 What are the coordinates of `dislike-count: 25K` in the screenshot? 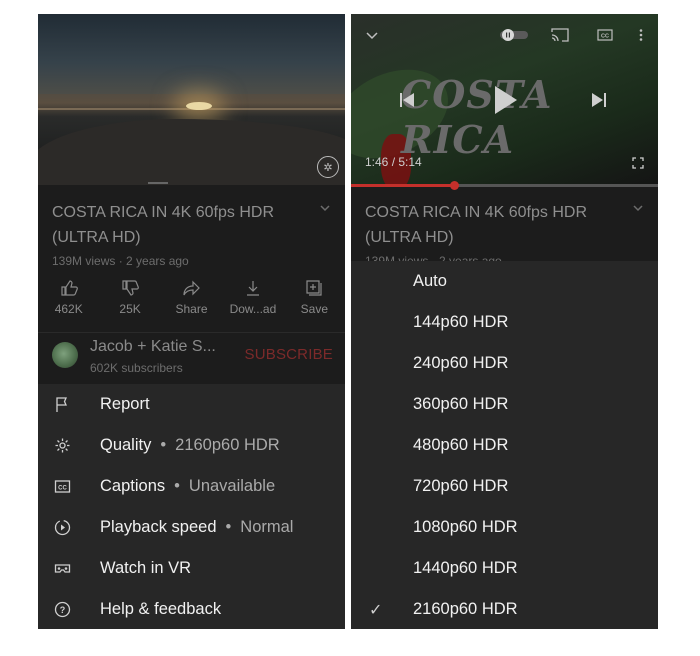 It's located at (130, 309).